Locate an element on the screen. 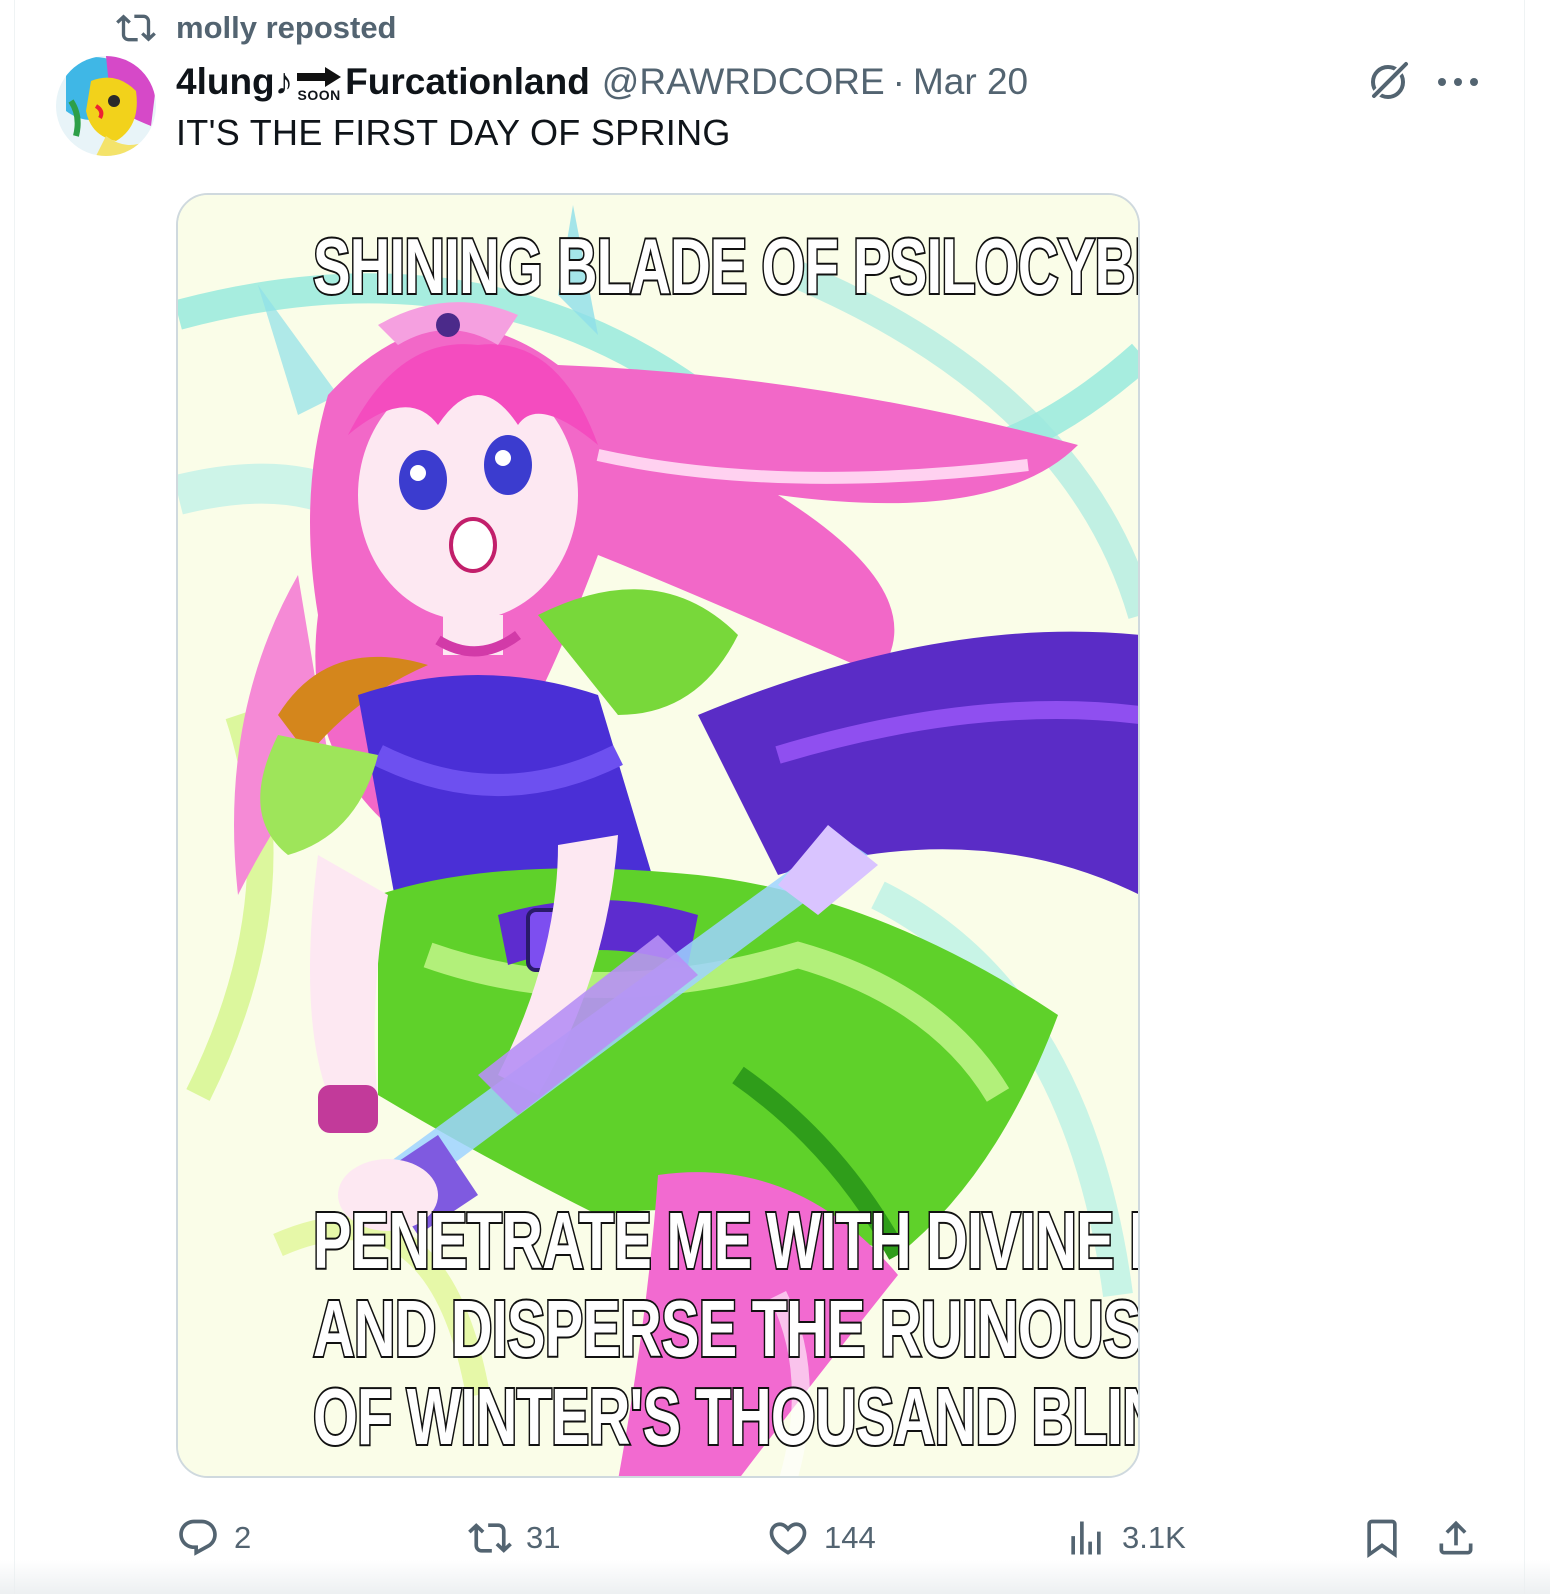 Image resolution: width=1550 pixels, height=1594 pixels. bookmark-icon is located at coordinates (1382, 1539).